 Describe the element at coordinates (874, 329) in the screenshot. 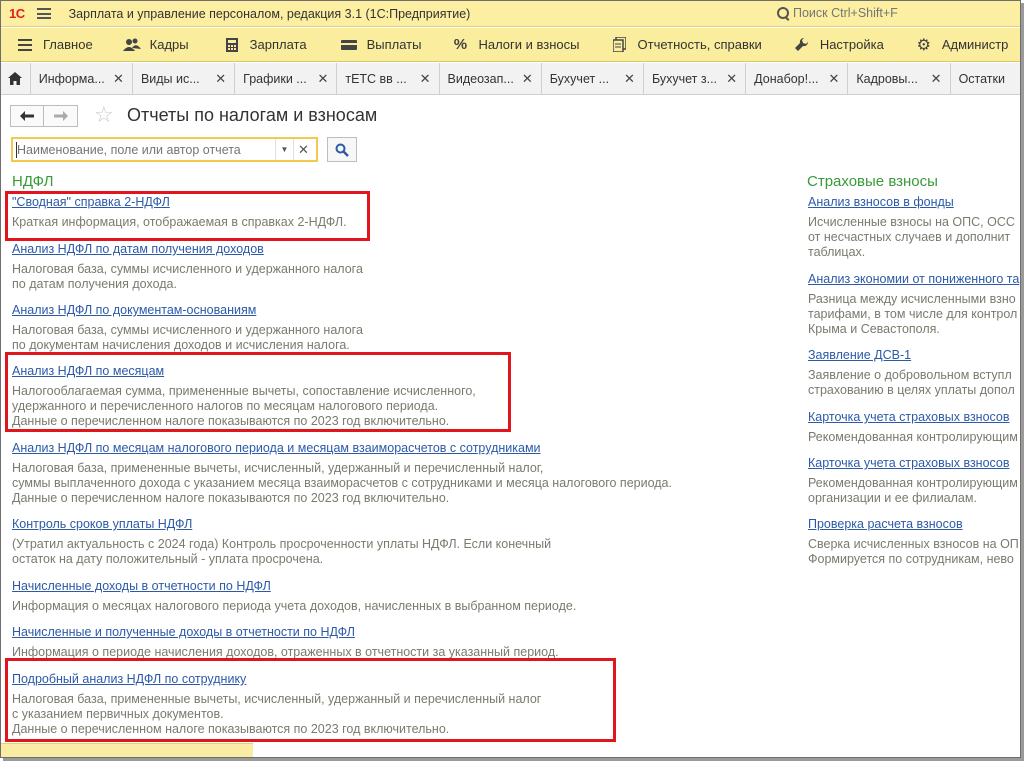

I see `description-line: Крыма и Севастополя.` at that location.